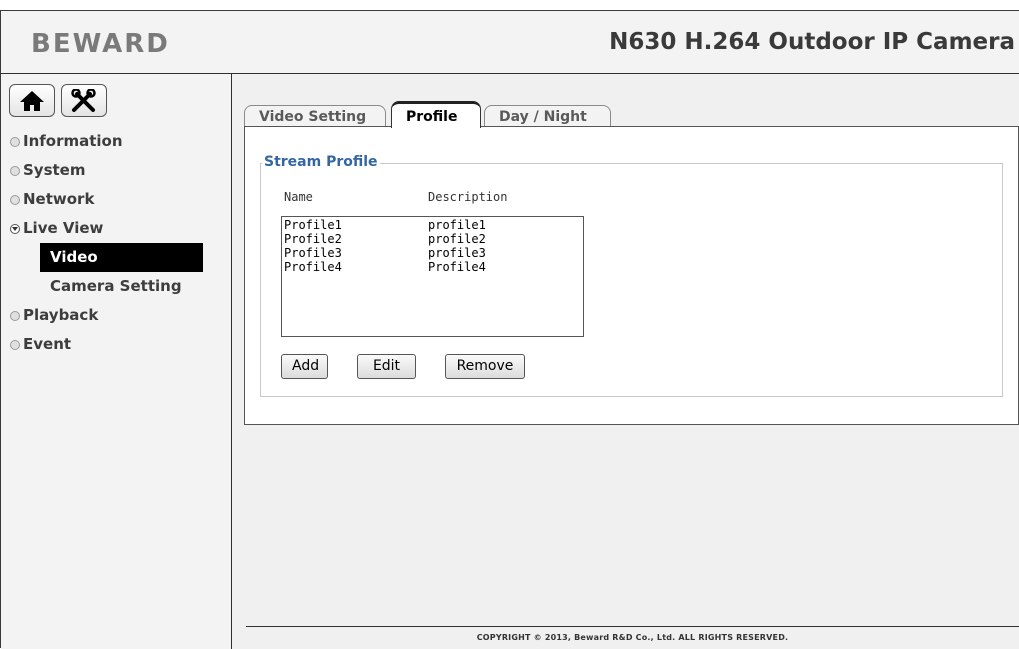  Describe the element at coordinates (812, 42) in the screenshot. I see `page-title: N630 H.264 Outdoor IP Camera` at that location.